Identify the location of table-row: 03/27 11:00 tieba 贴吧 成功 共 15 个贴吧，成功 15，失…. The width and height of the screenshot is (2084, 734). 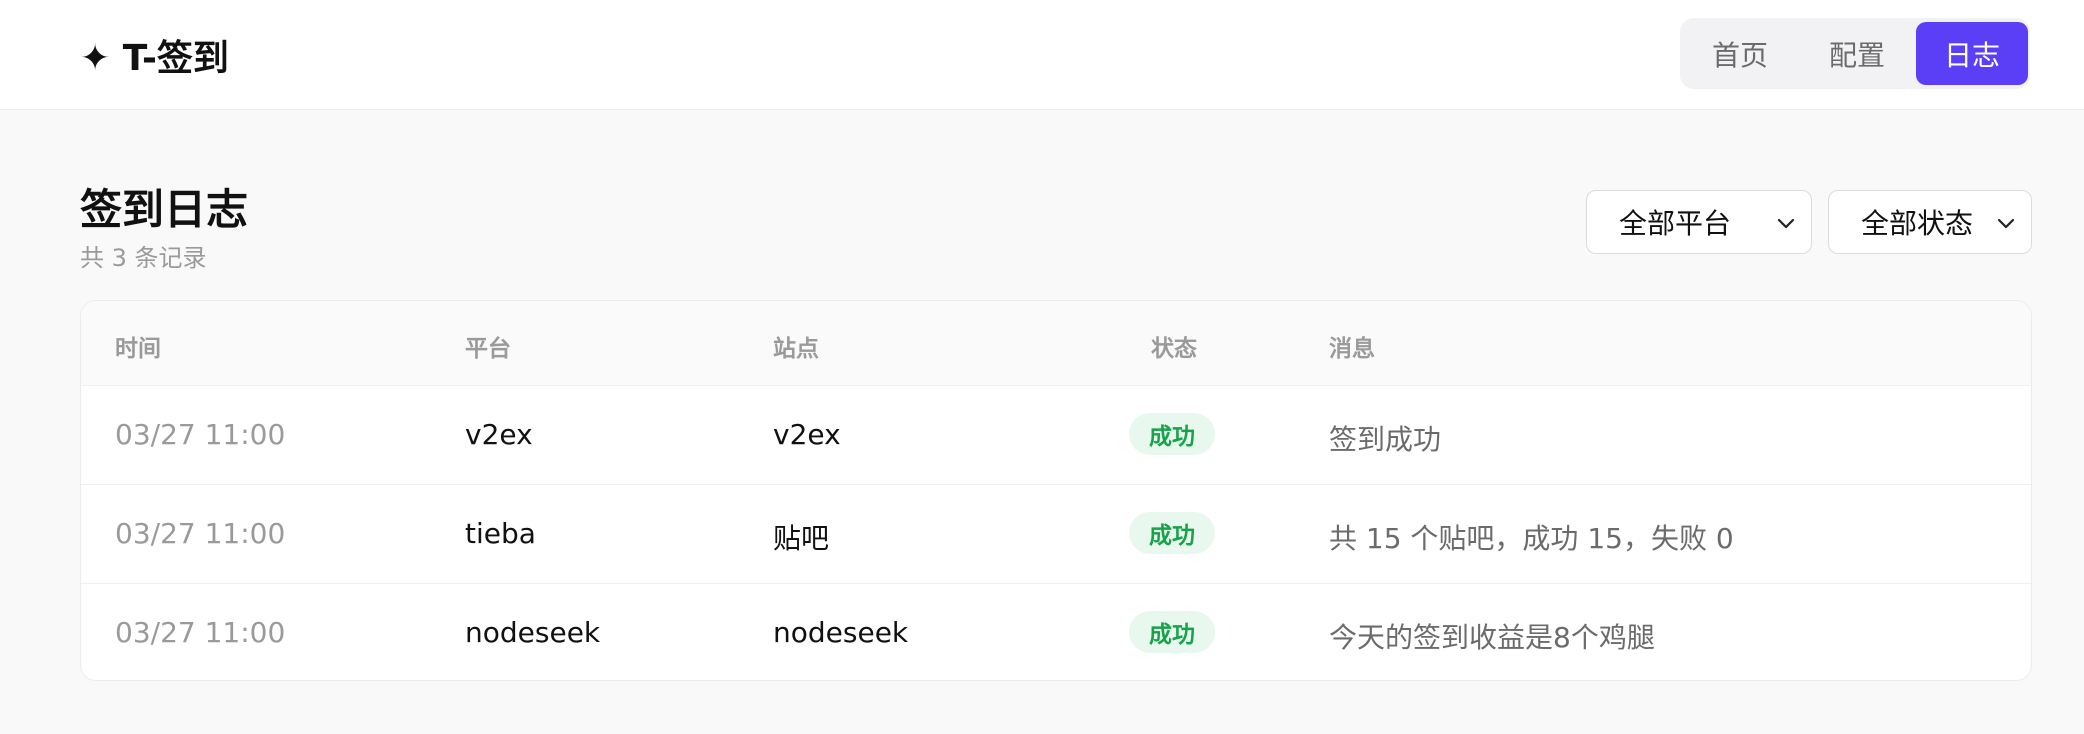
(1056, 533).